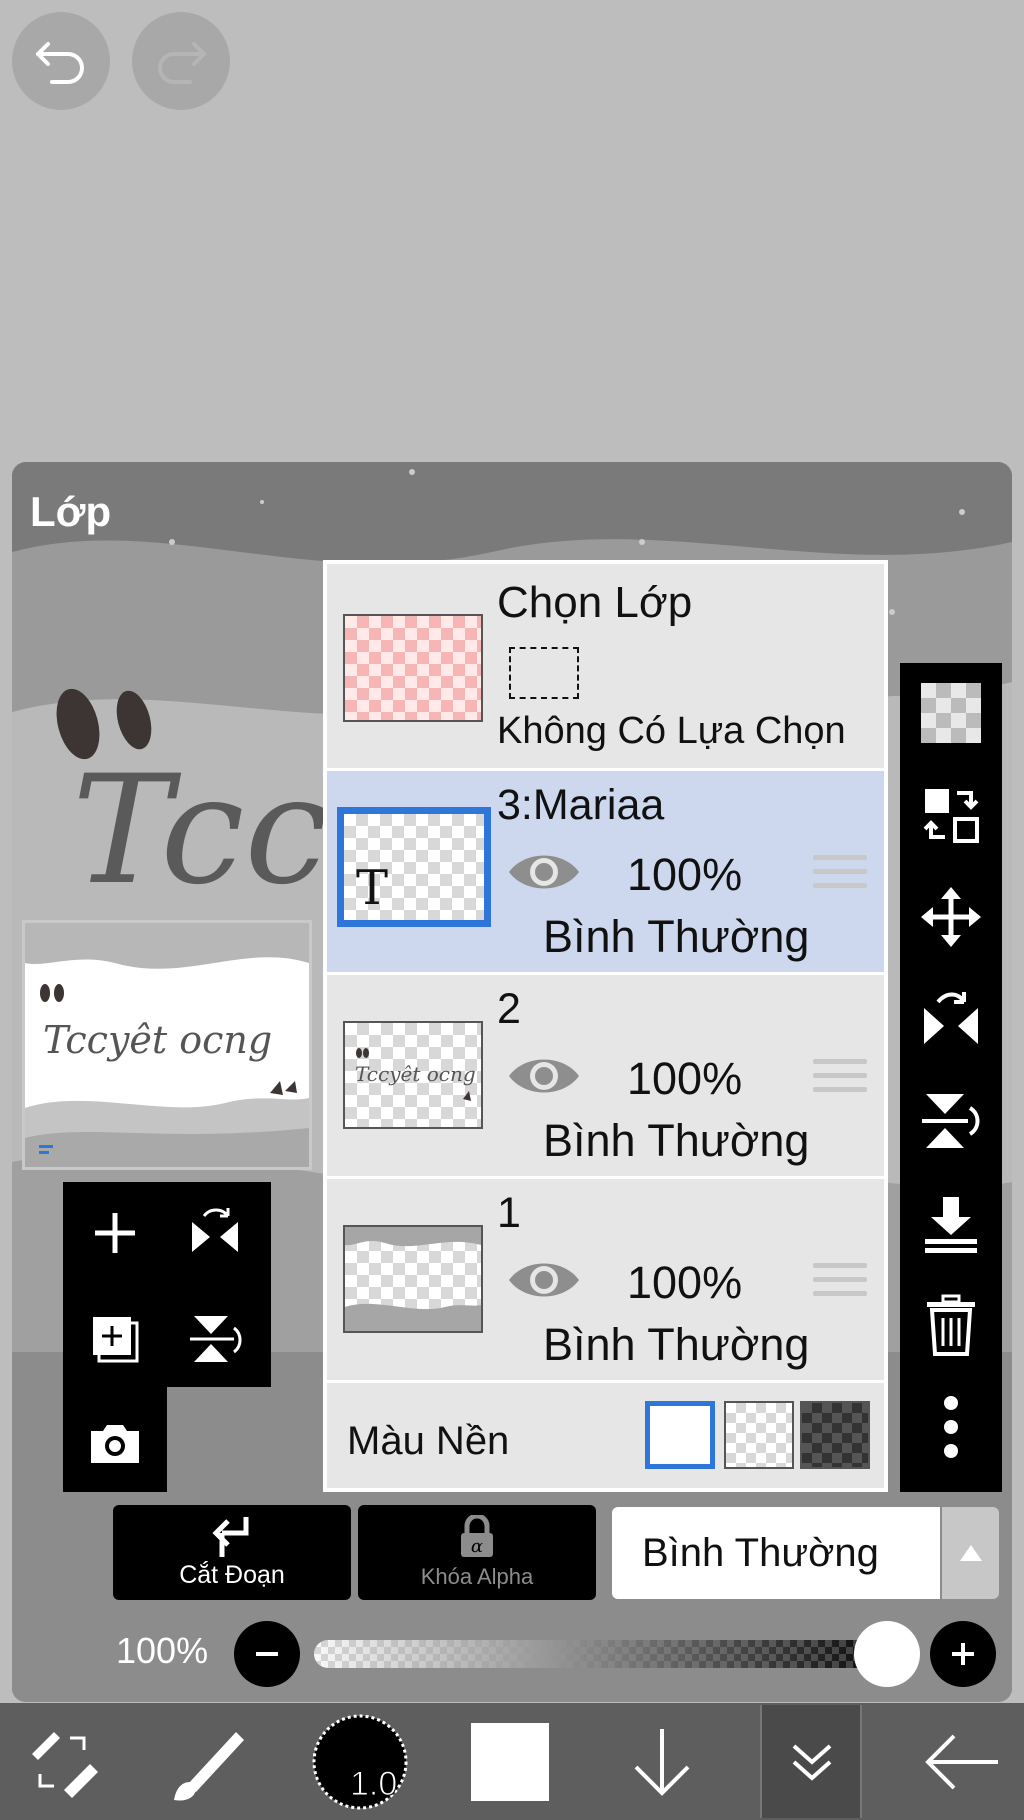 The image size is (1024, 1820). What do you see at coordinates (605, 1077) in the screenshot?
I see `layer-row: Tccyêt ocng 2 100% Bình Thường` at bounding box center [605, 1077].